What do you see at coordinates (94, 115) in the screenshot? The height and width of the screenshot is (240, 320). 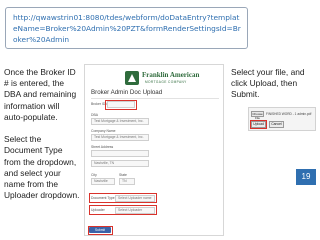 I see `field-label-dba: DBA` at bounding box center [94, 115].